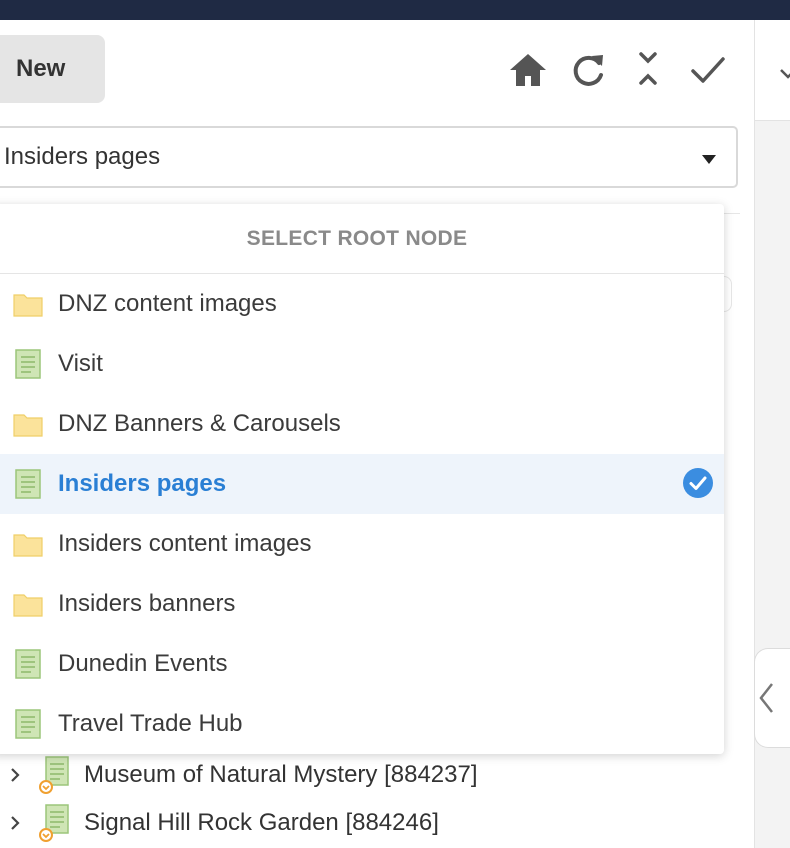 Image resolution: width=790 pixels, height=848 pixels. What do you see at coordinates (52, 69) in the screenshot?
I see `new-button: New` at bounding box center [52, 69].